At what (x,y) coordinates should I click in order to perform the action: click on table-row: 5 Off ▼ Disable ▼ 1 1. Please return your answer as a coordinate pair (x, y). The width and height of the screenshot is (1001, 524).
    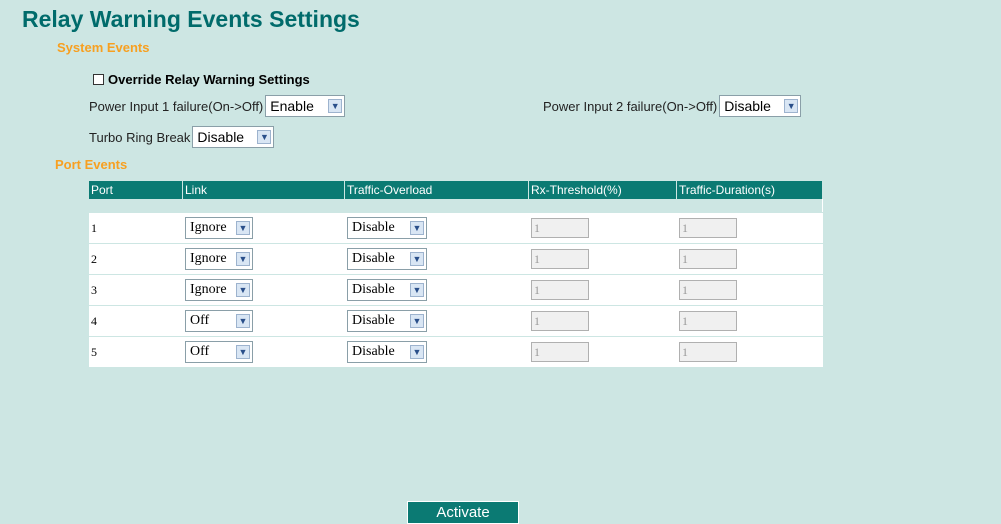
    Looking at the image, I should click on (456, 352).